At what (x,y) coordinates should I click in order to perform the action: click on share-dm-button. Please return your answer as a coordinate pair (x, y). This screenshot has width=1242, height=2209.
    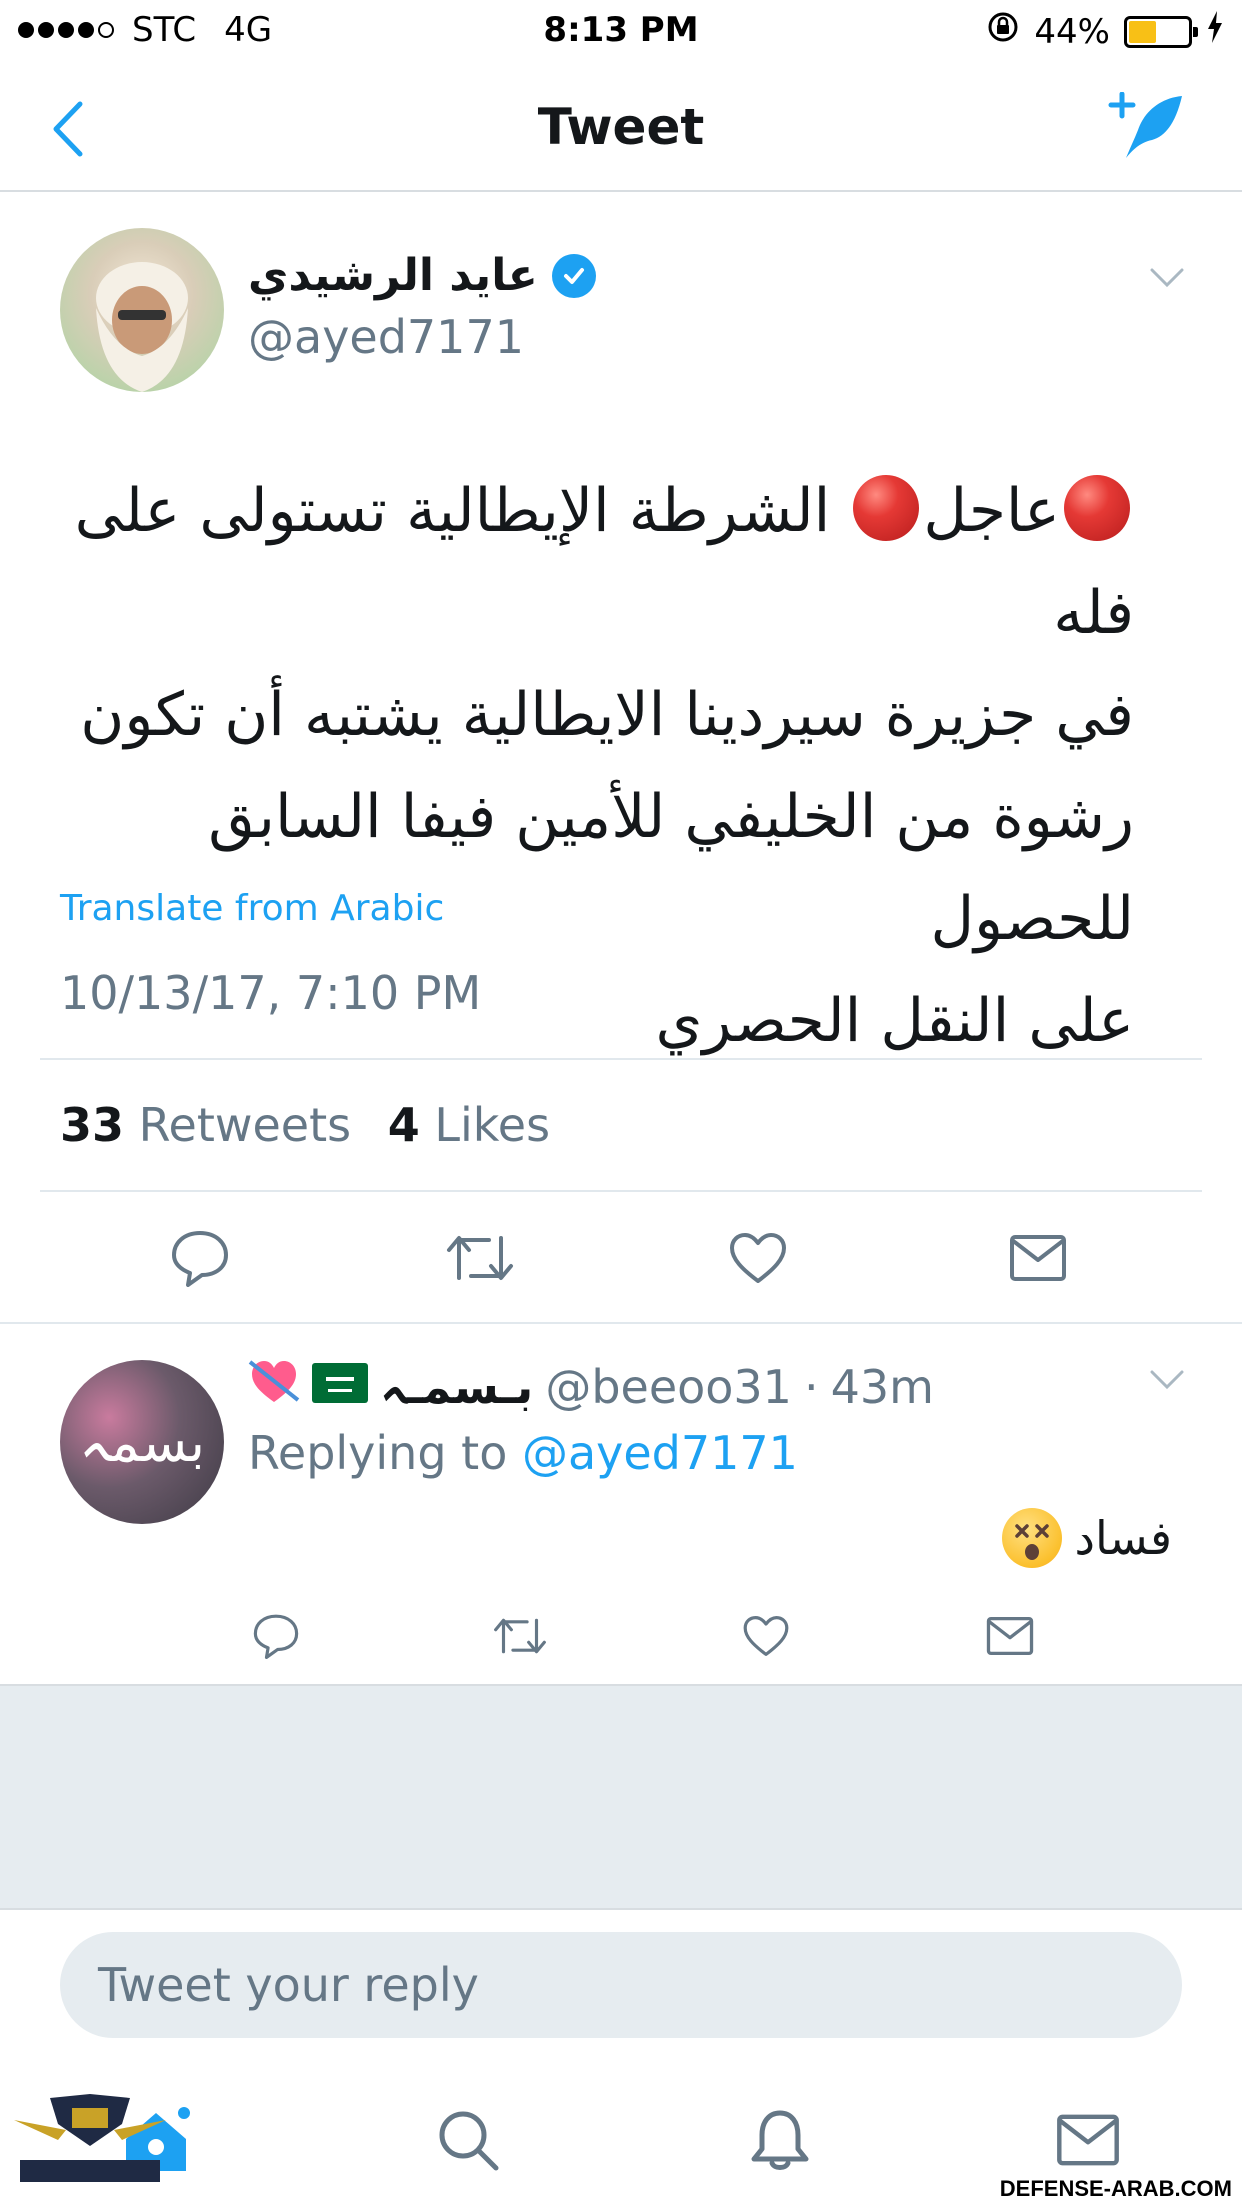
    Looking at the image, I should click on (1038, 1258).